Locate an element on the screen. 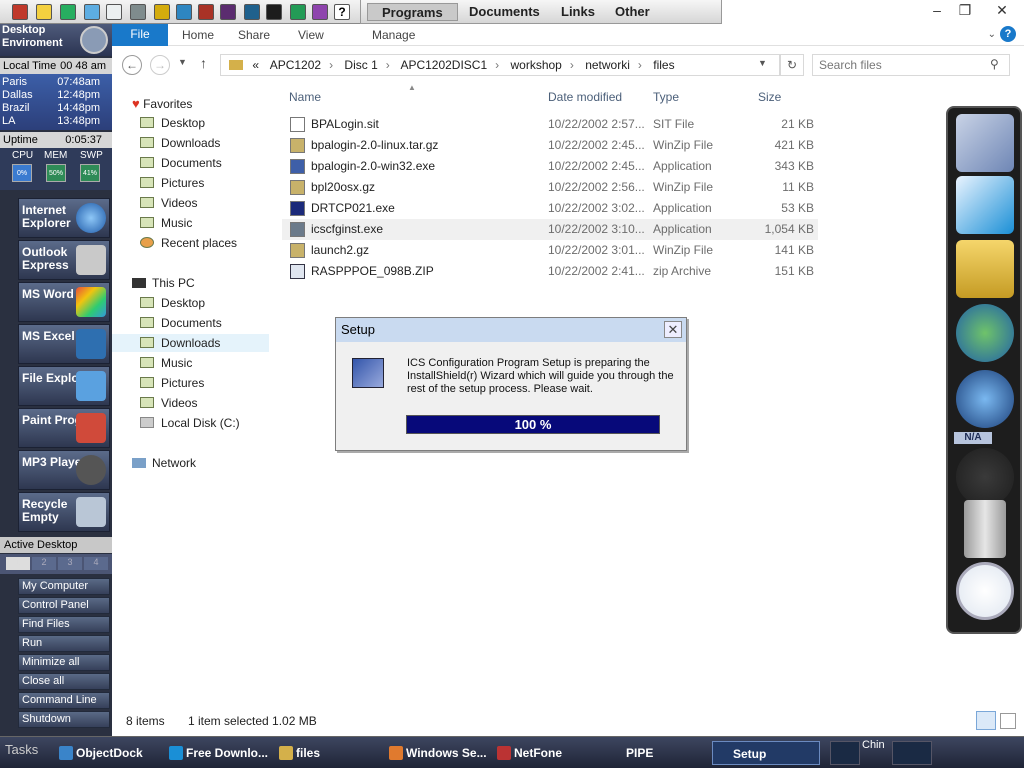 This screenshot has height=768, width=1024. pencil-icon is located at coordinates (44, 12).